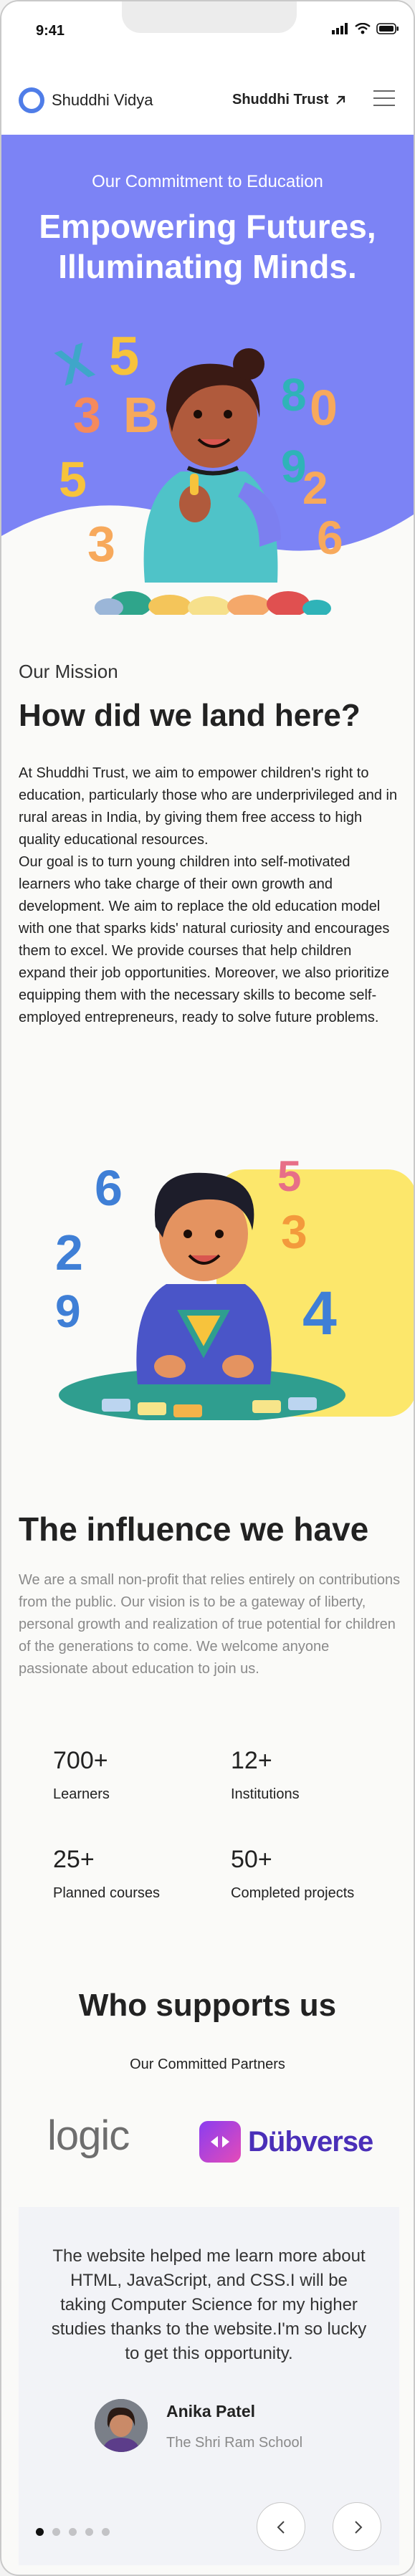  I want to click on testimonial-school: The Shri Ram School, so click(234, 2443).